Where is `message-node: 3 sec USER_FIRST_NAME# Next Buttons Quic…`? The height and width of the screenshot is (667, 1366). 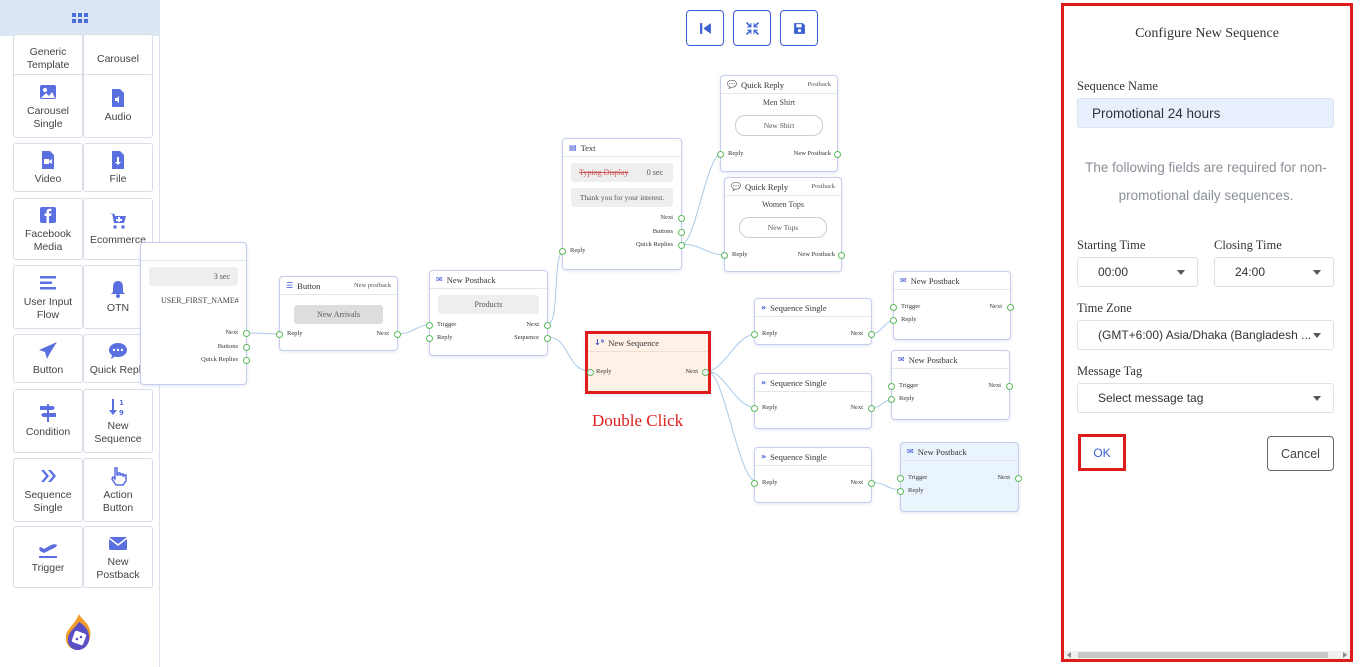 message-node: 3 sec USER_FIRST_NAME# Next Buttons Quic… is located at coordinates (195, 313).